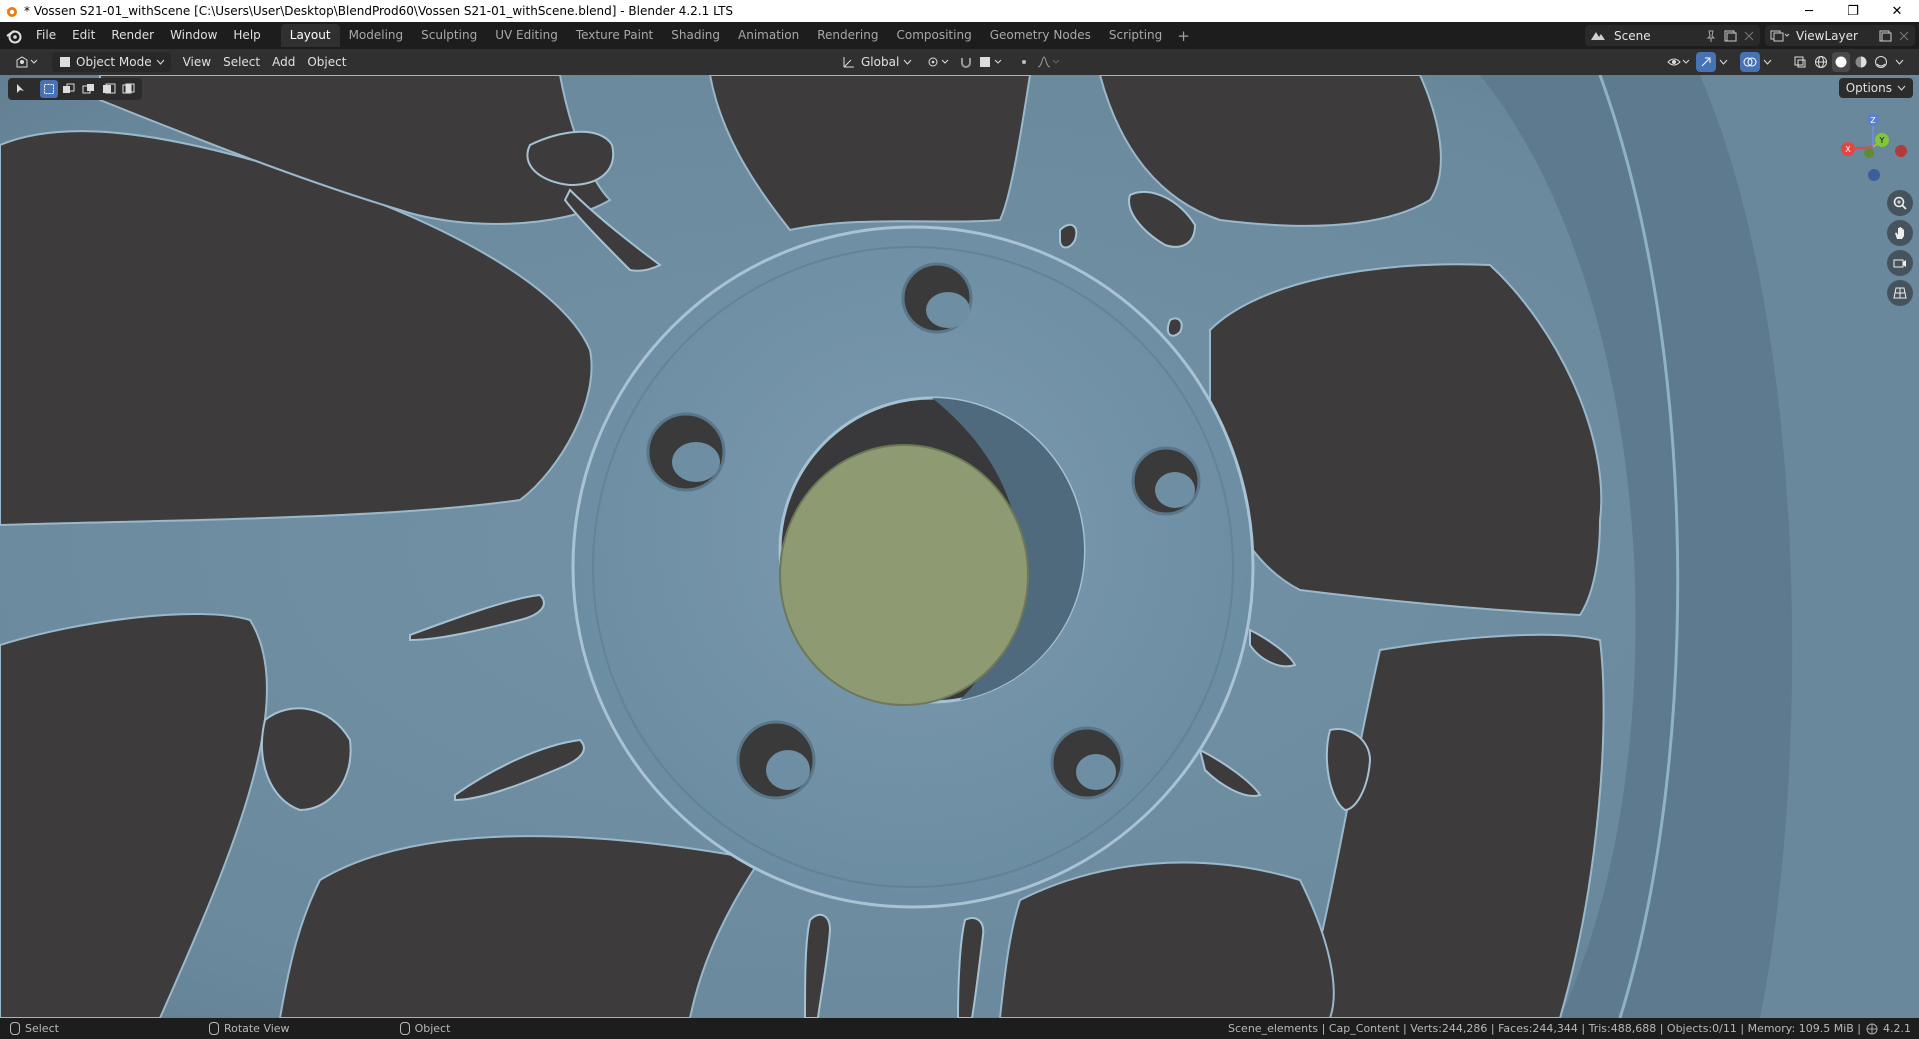 The image size is (1919, 1039). I want to click on new-view-layer-icon, so click(1885, 36).